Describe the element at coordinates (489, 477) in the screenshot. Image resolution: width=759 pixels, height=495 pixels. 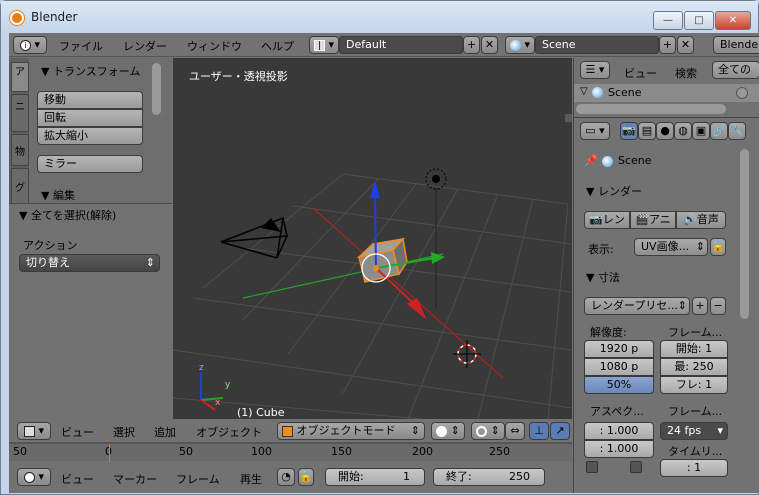
I see `end-frame-field: 終了: 250` at that location.